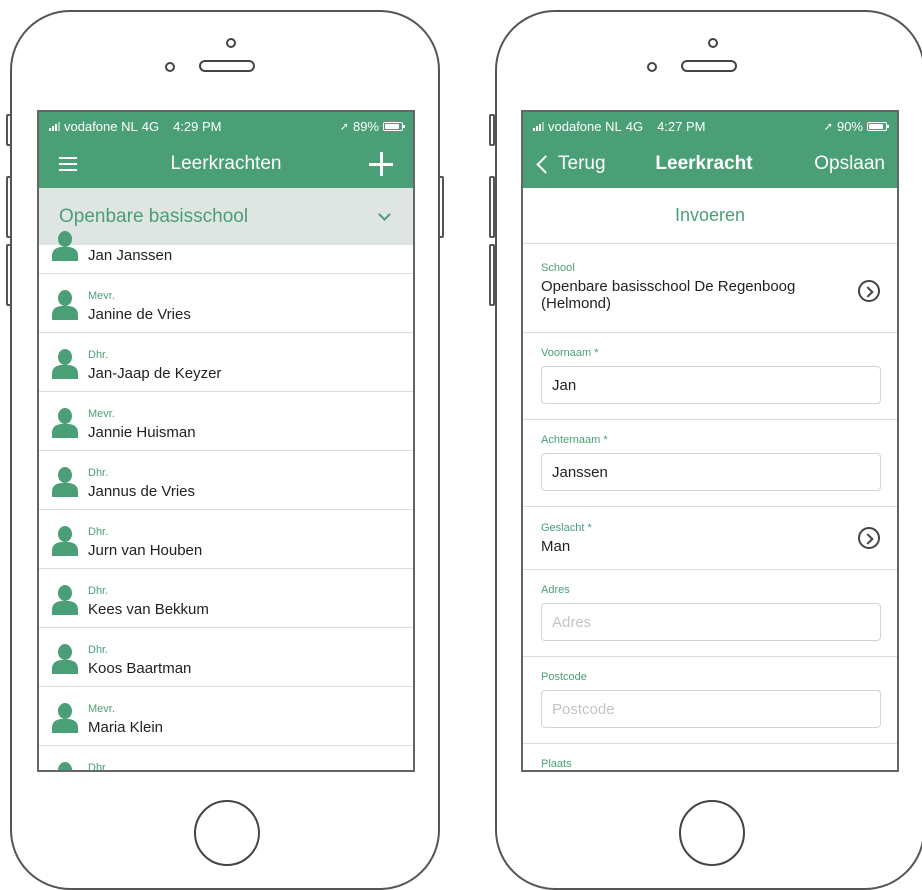  I want to click on firstname-field: Voornaam * Jan, so click(710, 376).